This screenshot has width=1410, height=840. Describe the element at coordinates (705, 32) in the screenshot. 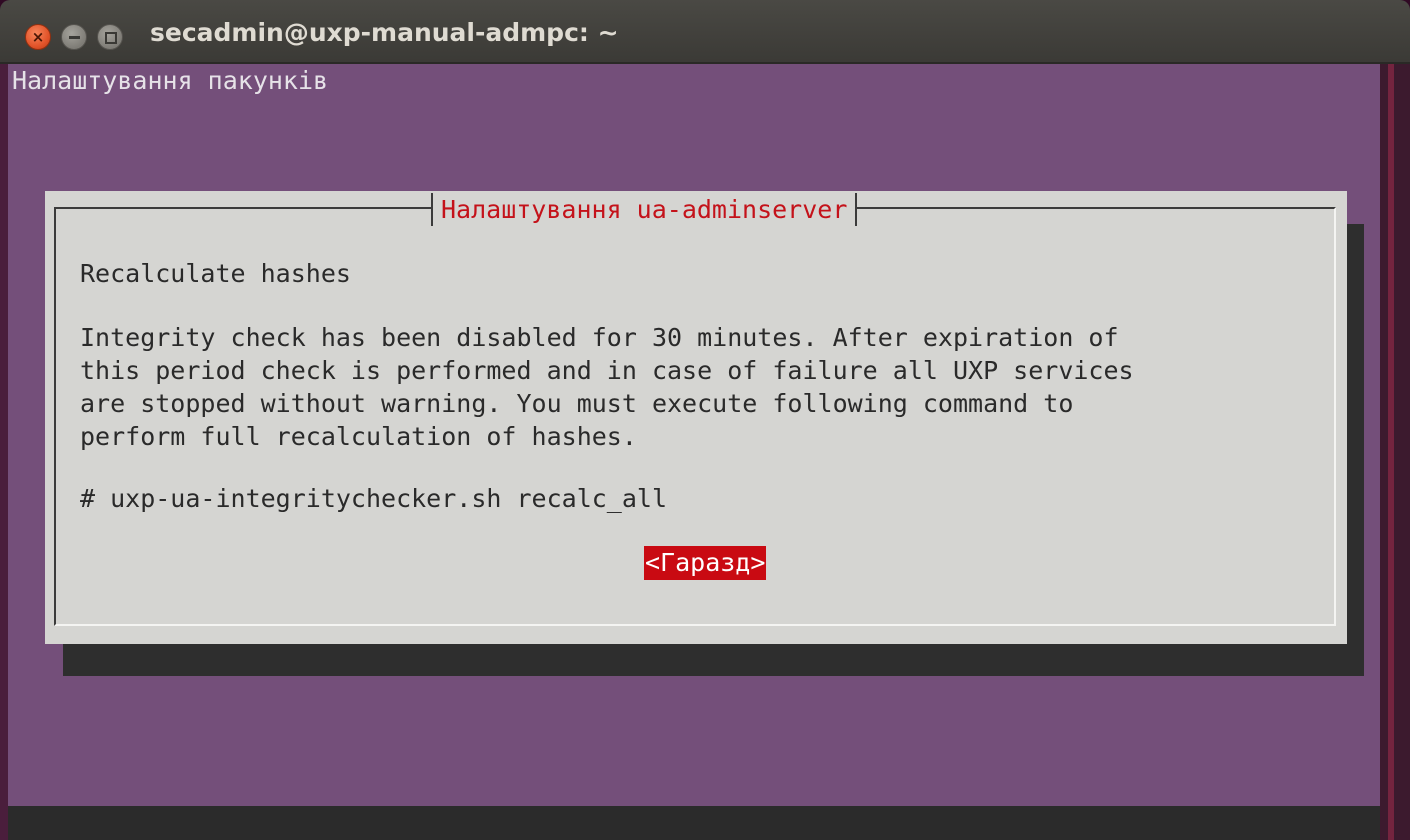

I see `title-bar: × secadmin@uxp-manual-admpc: ~` at that location.